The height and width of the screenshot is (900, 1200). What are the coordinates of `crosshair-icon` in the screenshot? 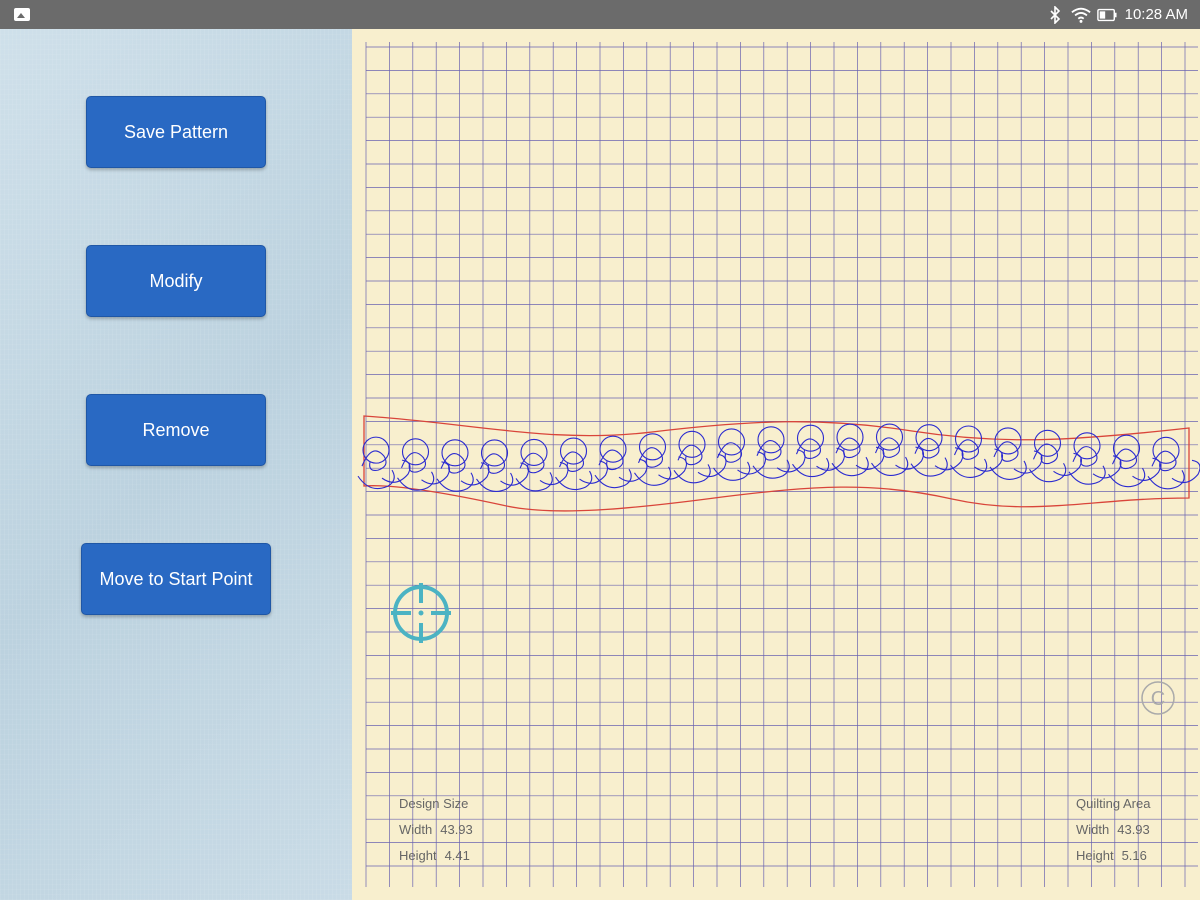 It's located at (421, 613).